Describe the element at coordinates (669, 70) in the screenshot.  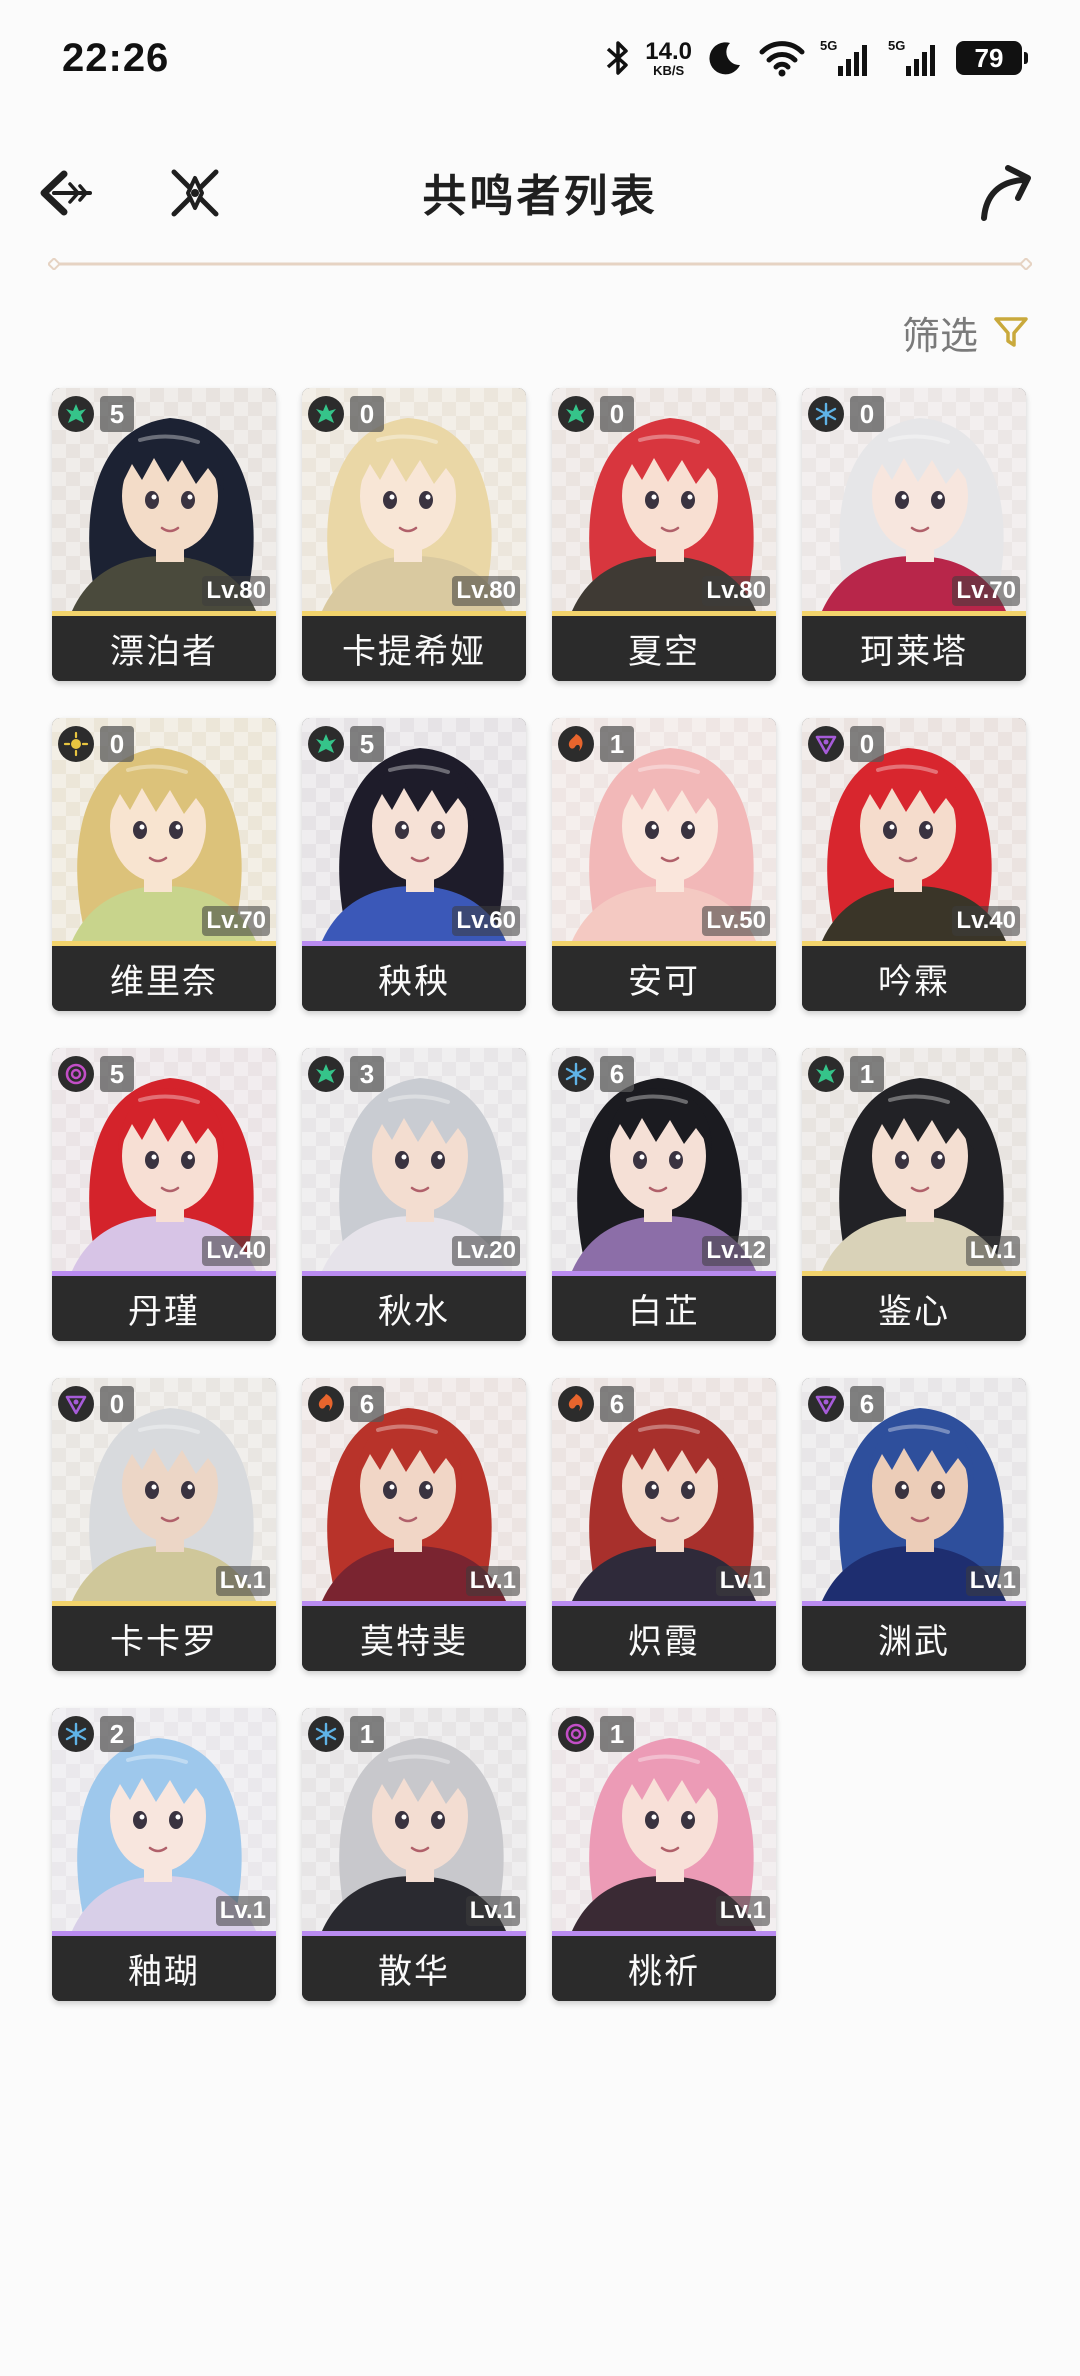
I see `net-speed-unit: KB/S` at that location.